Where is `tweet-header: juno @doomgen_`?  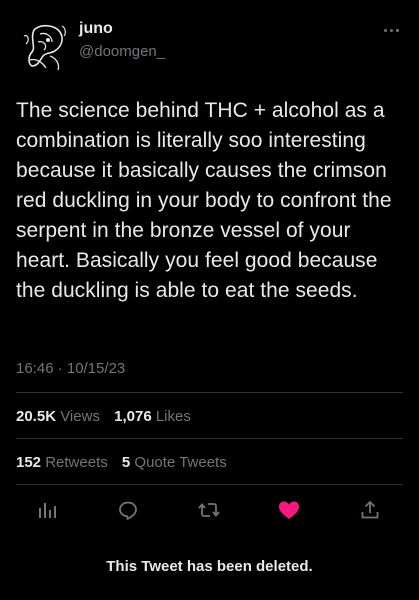
tweet-header: juno @doomgen_ is located at coordinates (209, 47).